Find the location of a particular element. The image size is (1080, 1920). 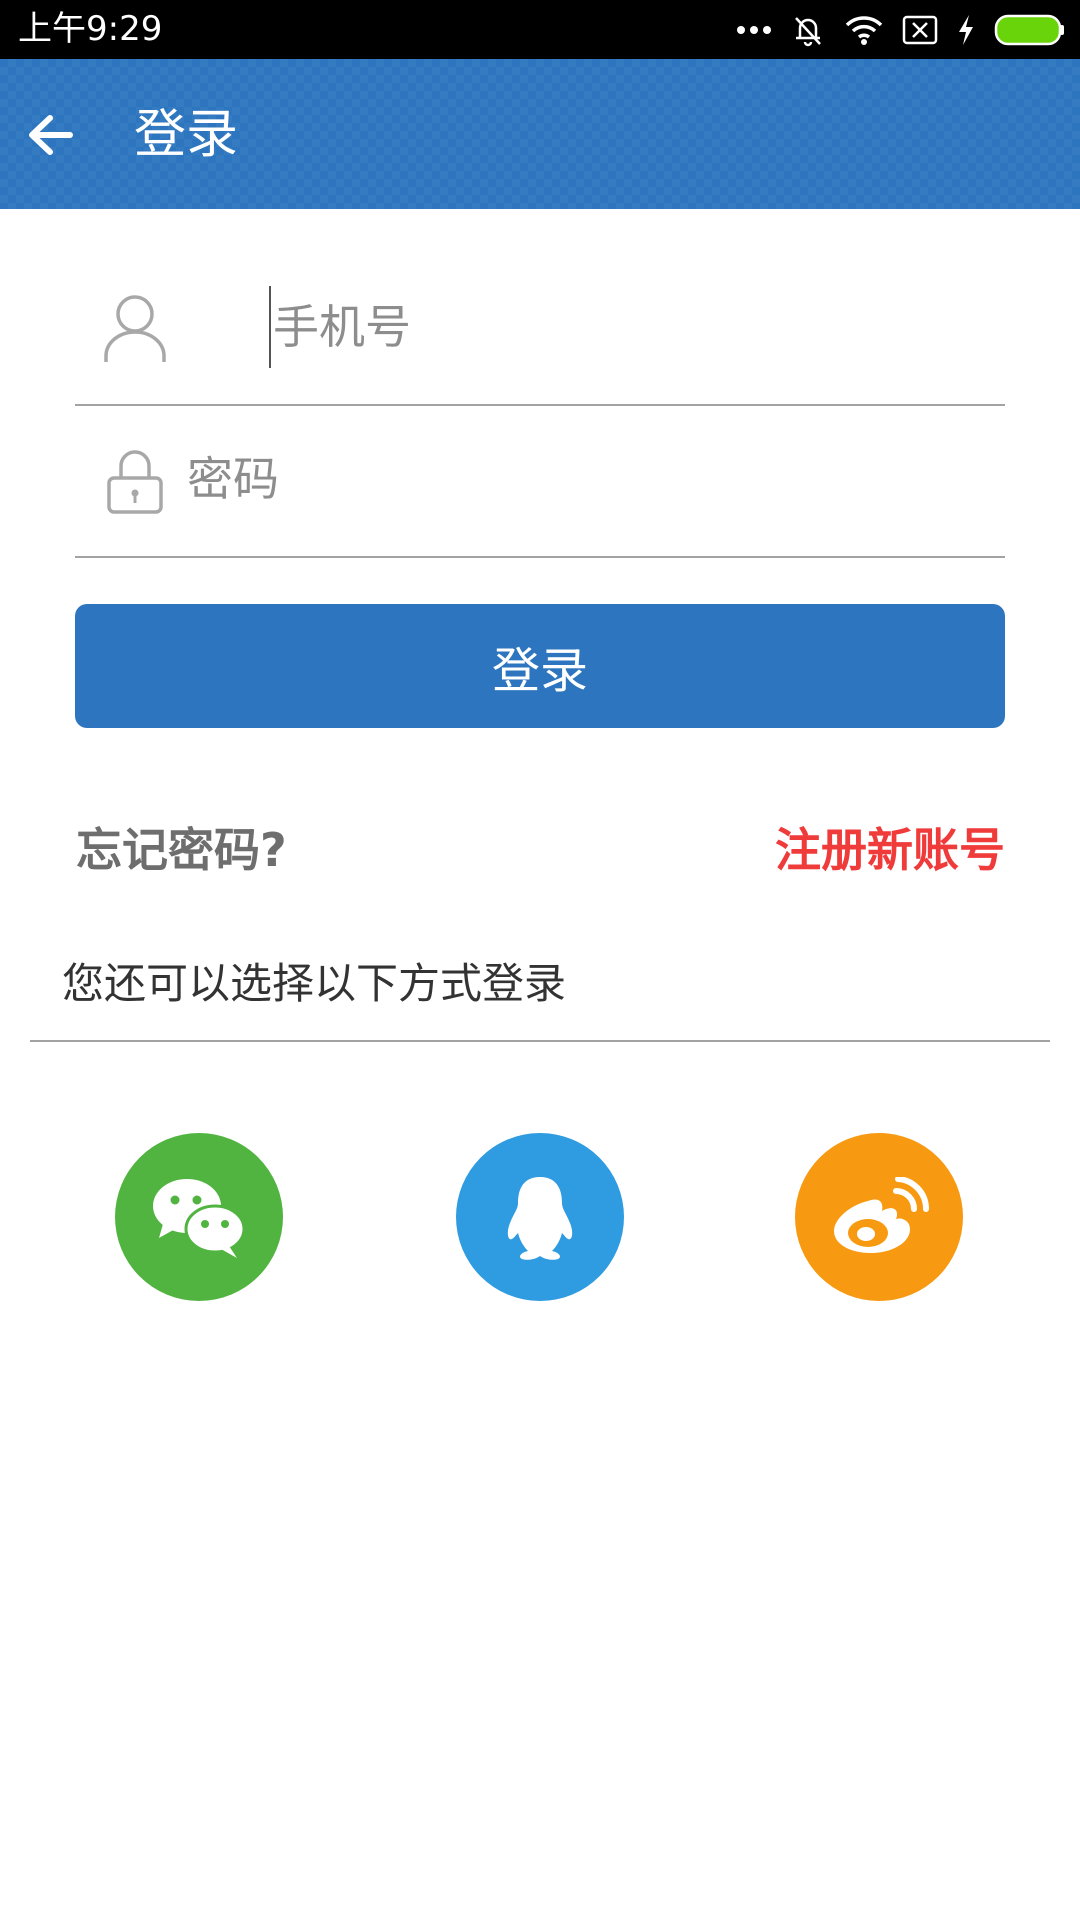

qq-login-button is located at coordinates (540, 1217).